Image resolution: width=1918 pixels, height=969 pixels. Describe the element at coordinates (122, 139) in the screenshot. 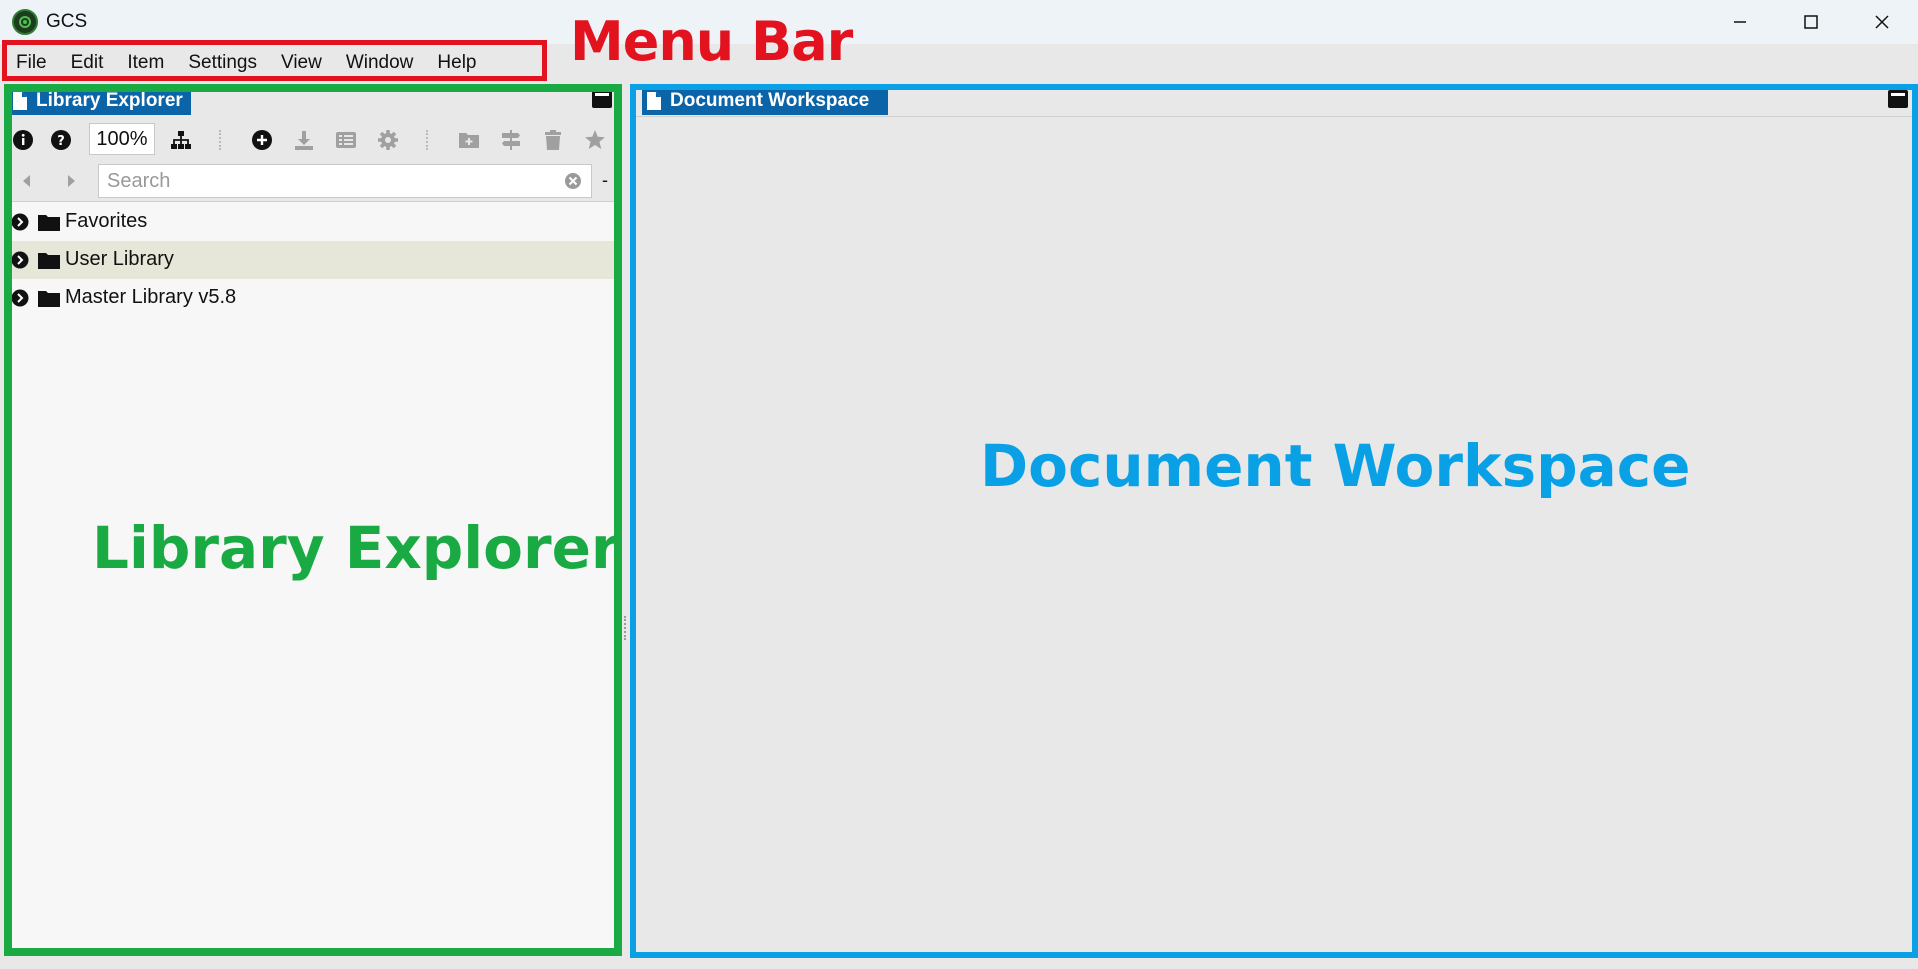

I see `zoom-field: 100%` at that location.